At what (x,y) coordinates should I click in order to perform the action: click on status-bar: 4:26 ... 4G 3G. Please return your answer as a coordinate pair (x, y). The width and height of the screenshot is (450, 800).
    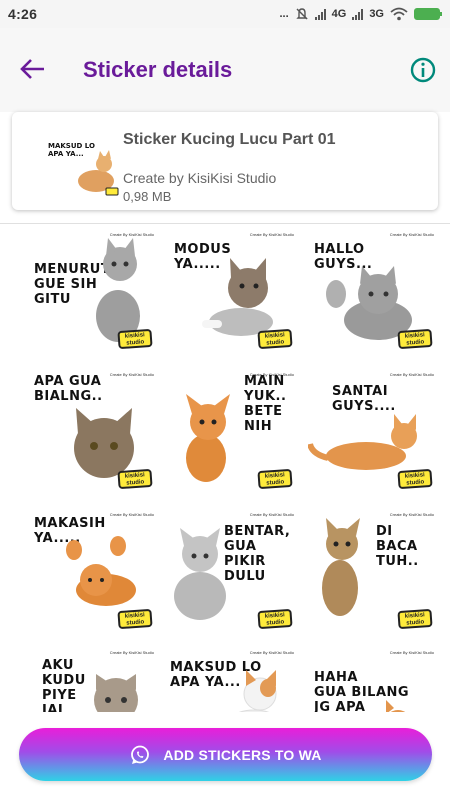
    Looking at the image, I should click on (225, 14).